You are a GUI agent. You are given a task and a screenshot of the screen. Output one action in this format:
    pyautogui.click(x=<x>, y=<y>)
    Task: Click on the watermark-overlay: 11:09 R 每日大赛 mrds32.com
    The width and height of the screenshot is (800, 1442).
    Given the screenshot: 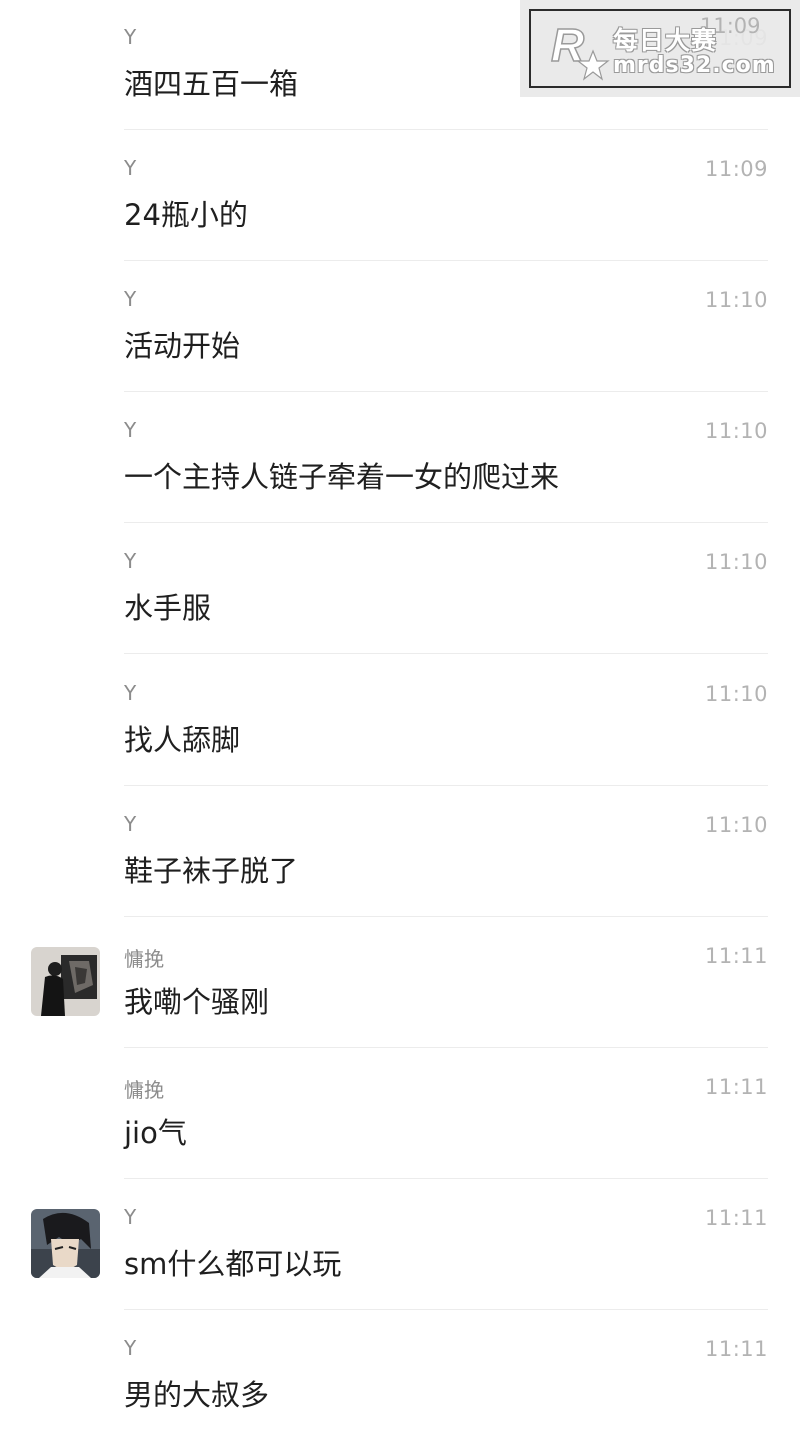 What is the action you would take?
    pyautogui.click(x=660, y=48)
    